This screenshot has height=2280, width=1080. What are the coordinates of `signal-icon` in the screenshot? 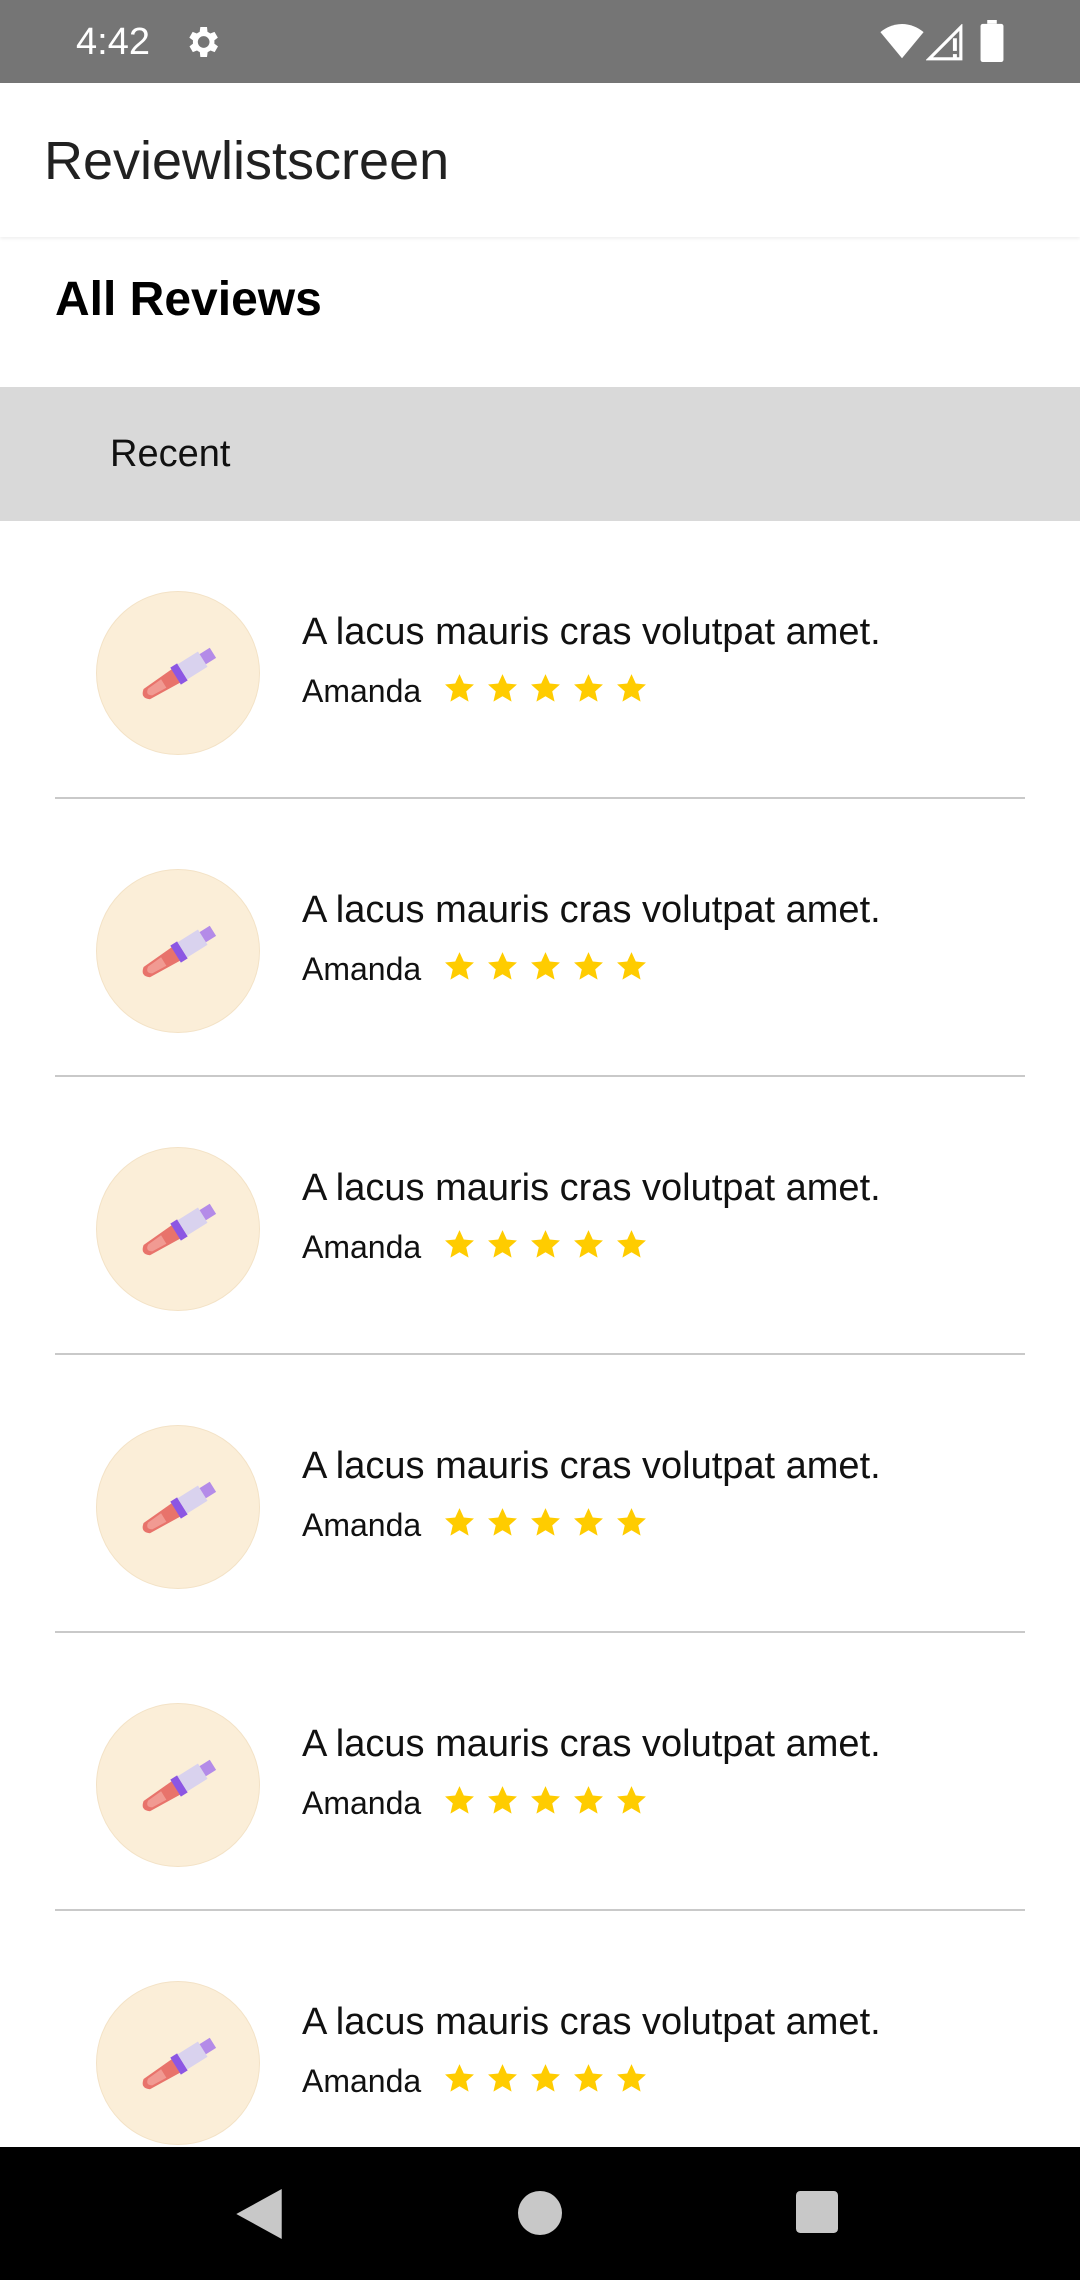 It's located at (944, 42).